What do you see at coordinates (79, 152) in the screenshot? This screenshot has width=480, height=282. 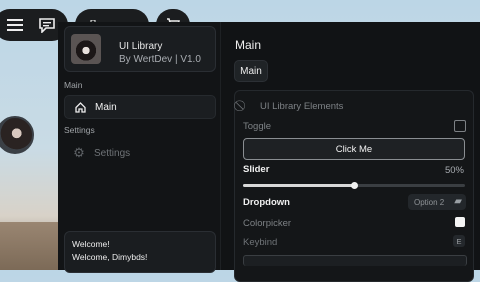 I see `gear-icon: ⚙` at bounding box center [79, 152].